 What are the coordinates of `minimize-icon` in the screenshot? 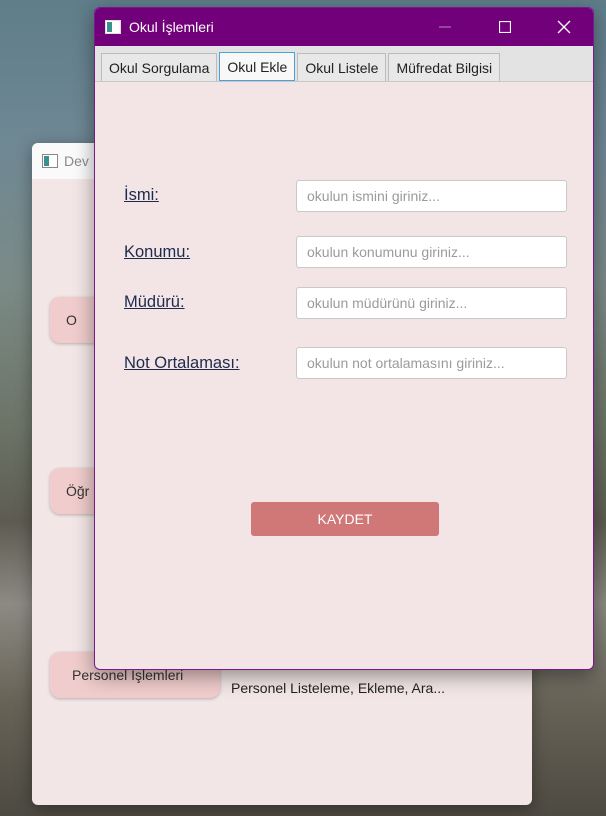 It's located at (445, 27).